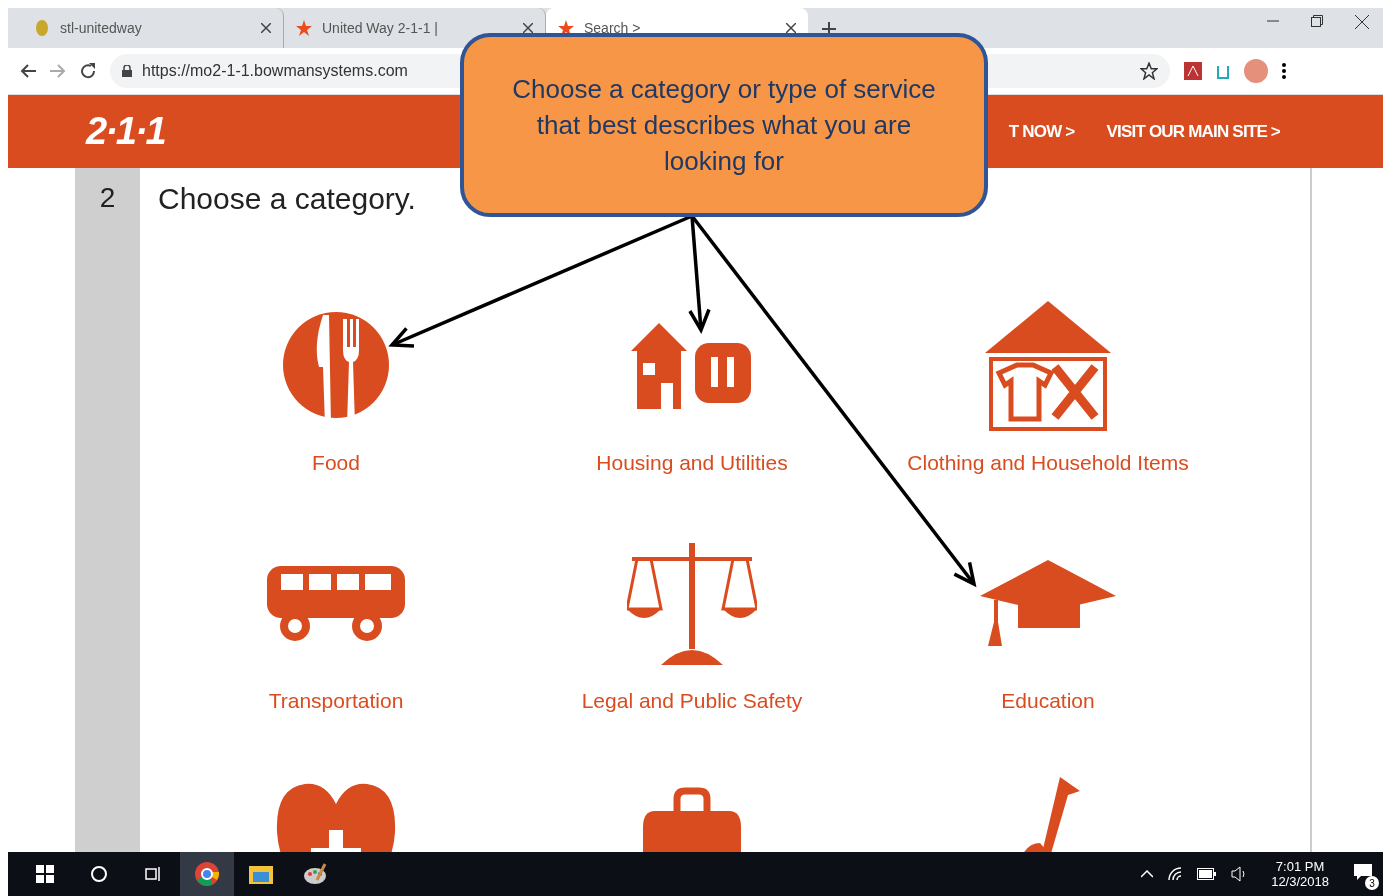 This screenshot has height=896, width=1383. Describe the element at coordinates (724, 125) in the screenshot. I see `callout-text: Choose a category or type of service that best describes what you are looking for` at that location.